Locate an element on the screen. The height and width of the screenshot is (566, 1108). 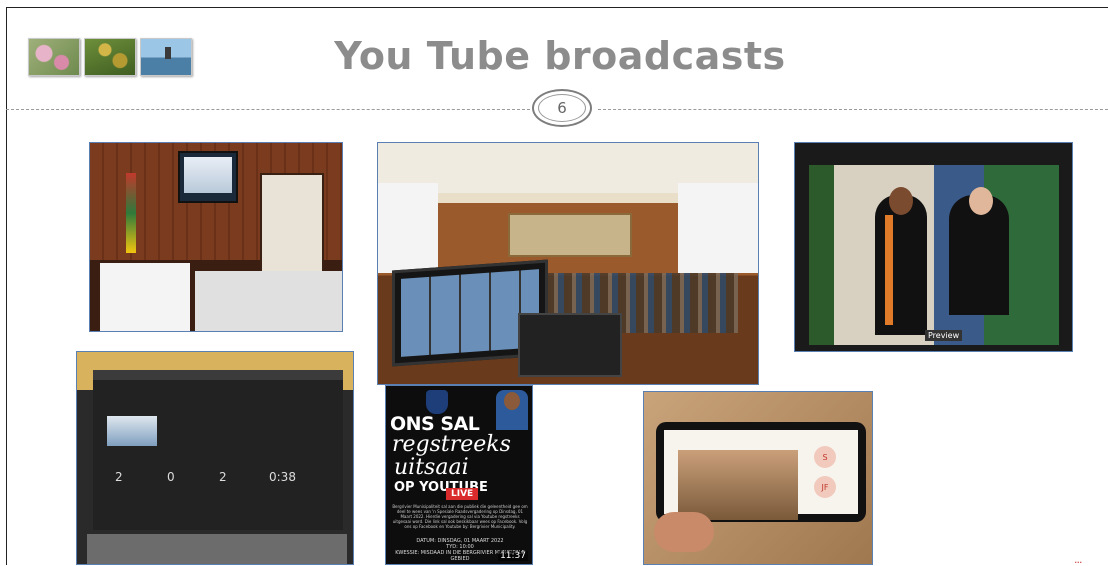
page-number-badge: 6 is located at coordinates (562, 108).